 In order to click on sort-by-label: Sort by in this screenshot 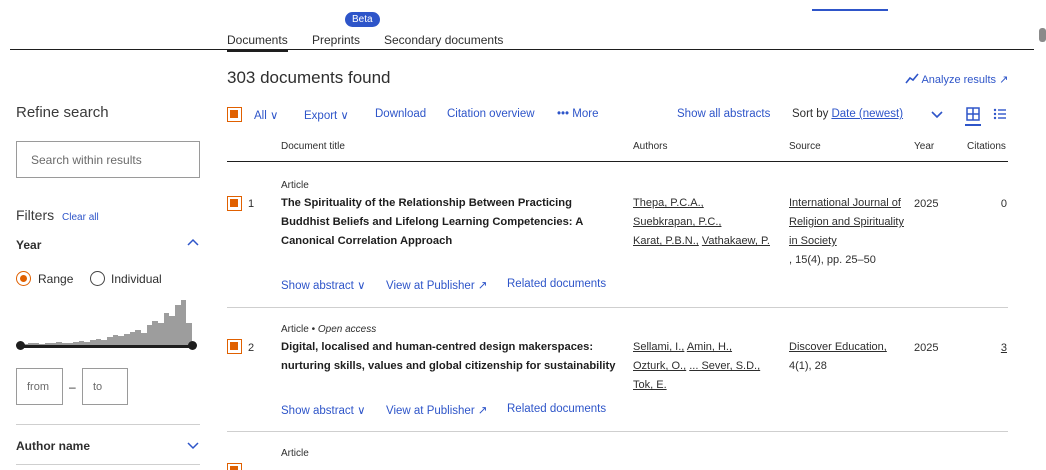, I will do `click(810, 114)`.